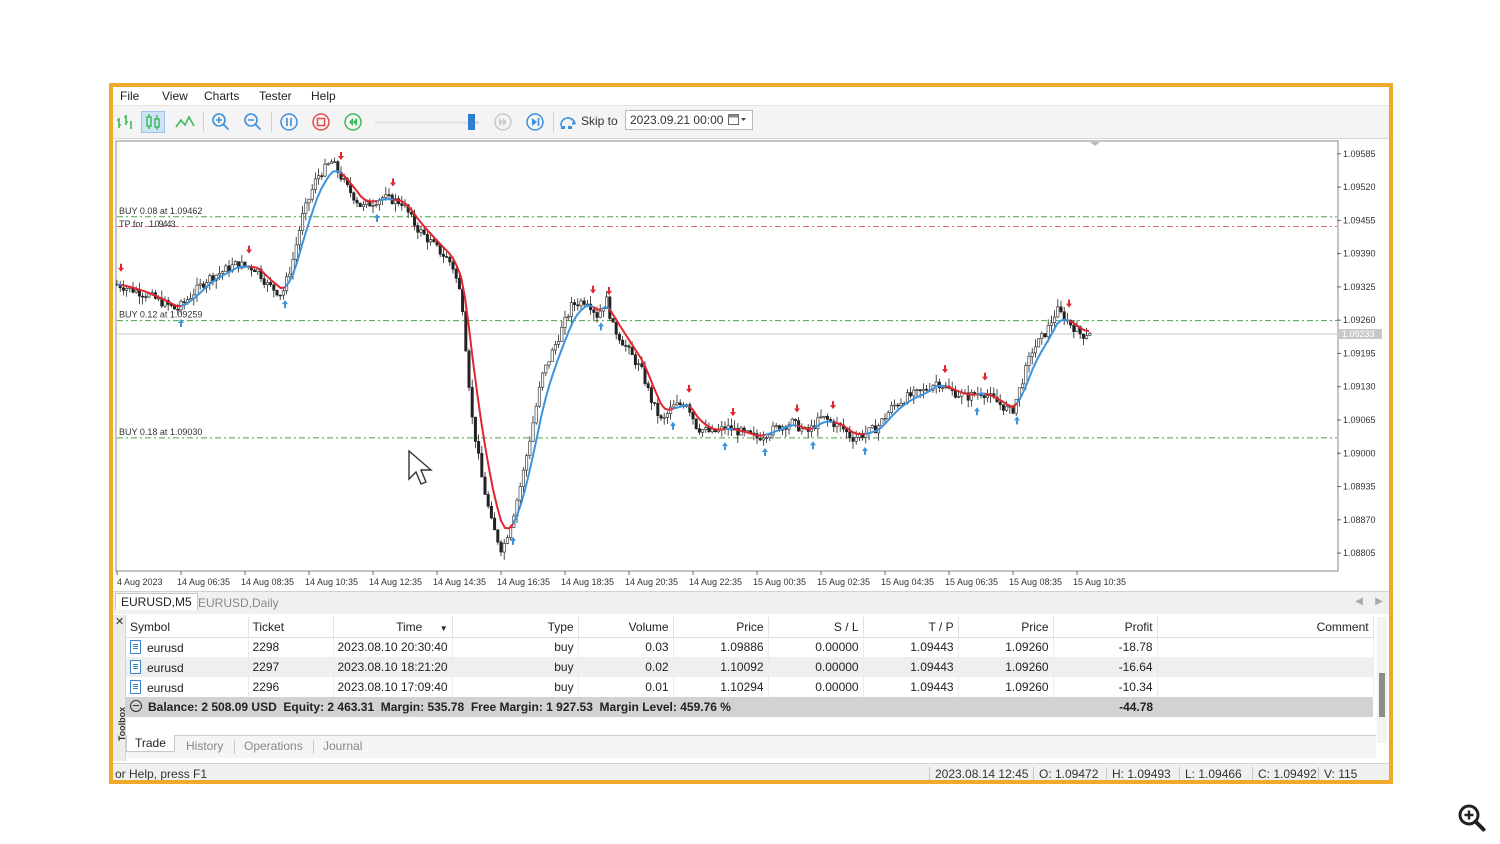 The width and height of the screenshot is (1500, 844). Describe the element at coordinates (175, 96) in the screenshot. I see `menu-view: View` at that location.